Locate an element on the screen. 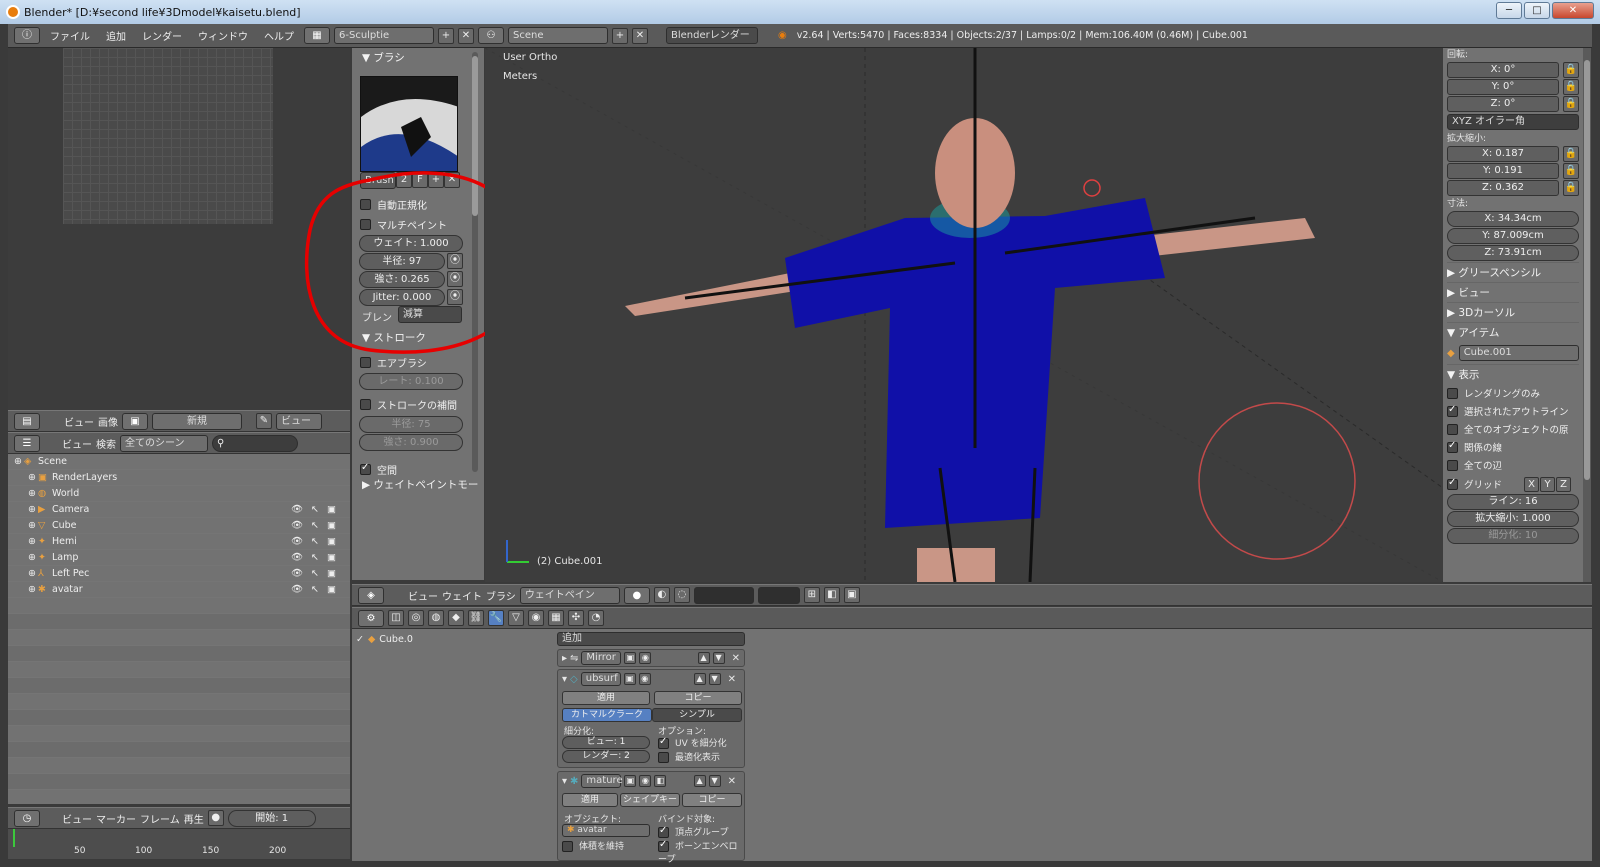  grid-scale-field: 拡大縮小: 1.000 is located at coordinates (1513, 519).